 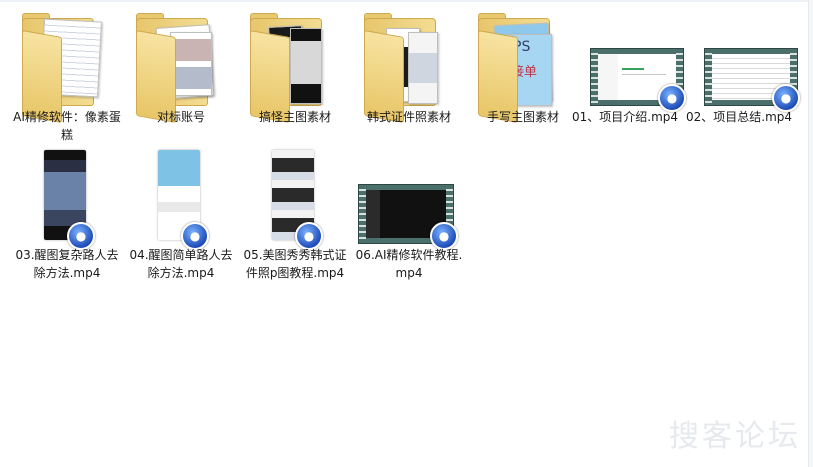 I want to click on file-item-video-01: ● 01、项目介绍.mp4, so click(x=628, y=75).